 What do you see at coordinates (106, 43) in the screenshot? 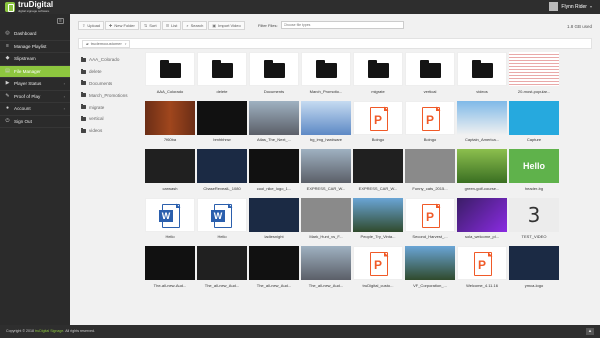
I see `breadcrumb-root: ▰ trudemocustomer ▾` at bounding box center [106, 43].